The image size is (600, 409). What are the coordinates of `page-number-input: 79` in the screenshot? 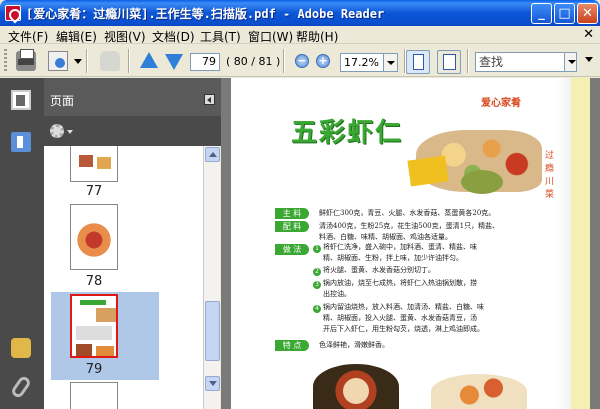 It's located at (205, 62).